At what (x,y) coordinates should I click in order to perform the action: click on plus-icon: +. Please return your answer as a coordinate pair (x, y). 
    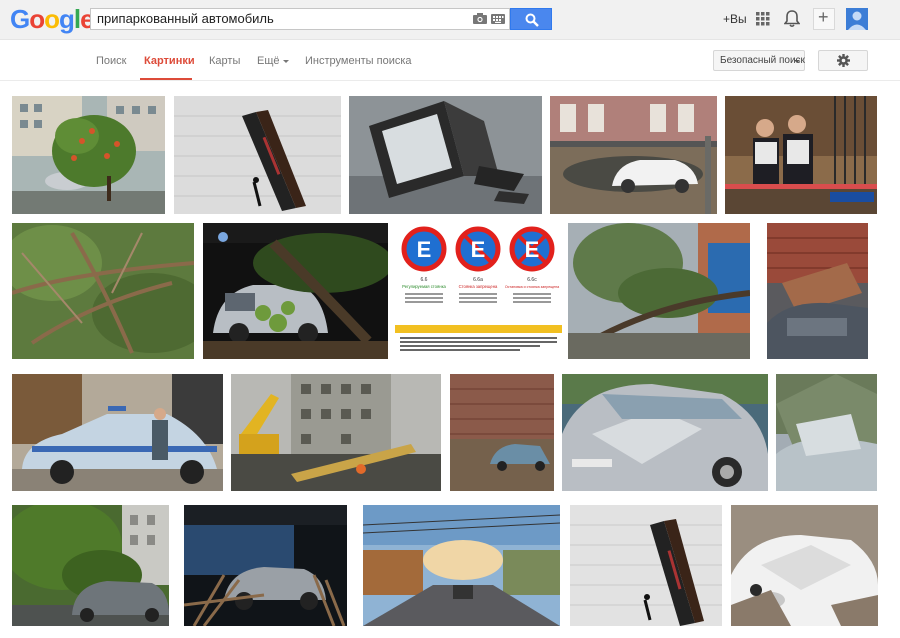
    Looking at the image, I should click on (823, 17).